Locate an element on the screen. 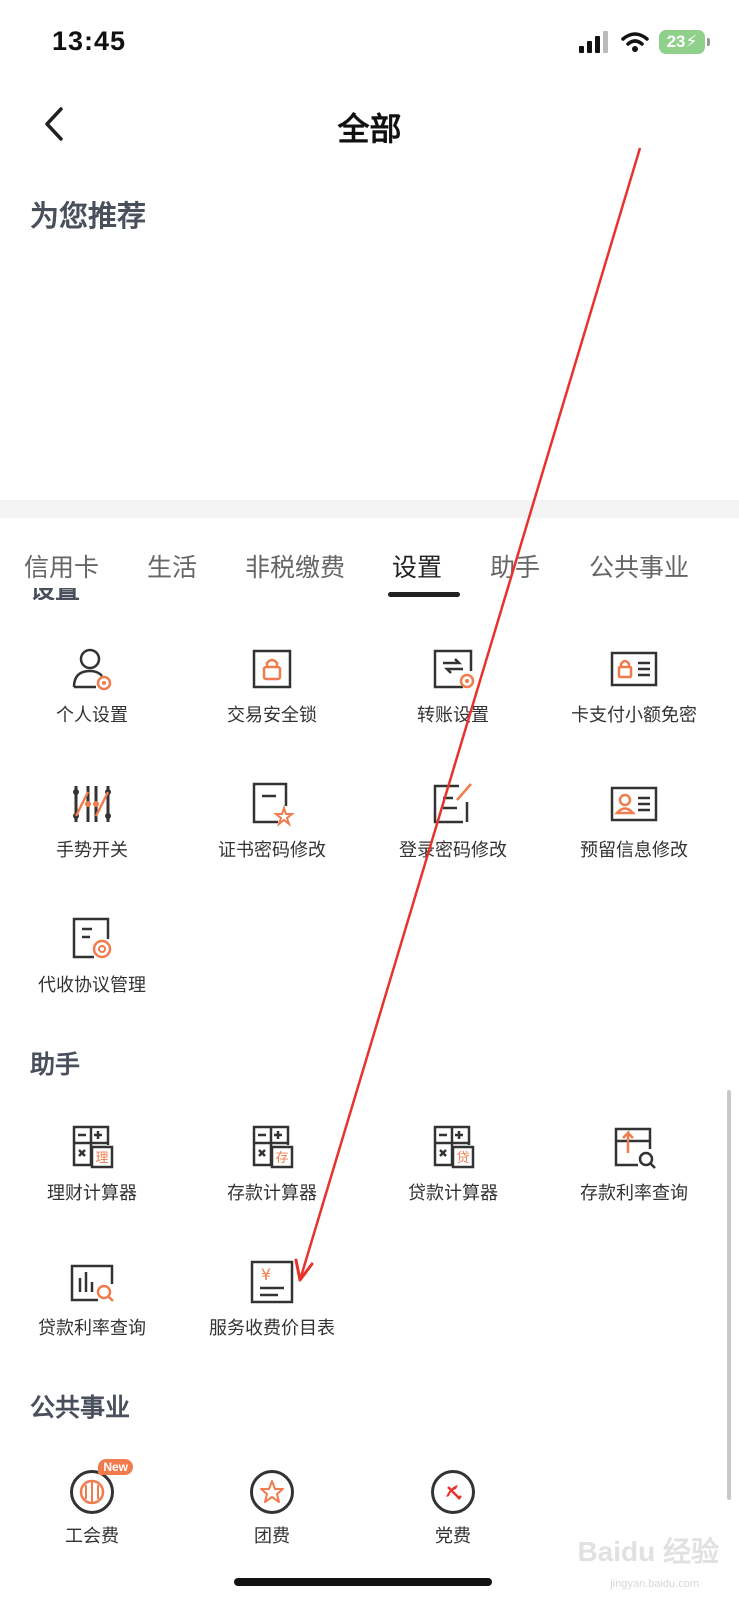  status-icons: 23 ⚡ is located at coordinates (644, 42).